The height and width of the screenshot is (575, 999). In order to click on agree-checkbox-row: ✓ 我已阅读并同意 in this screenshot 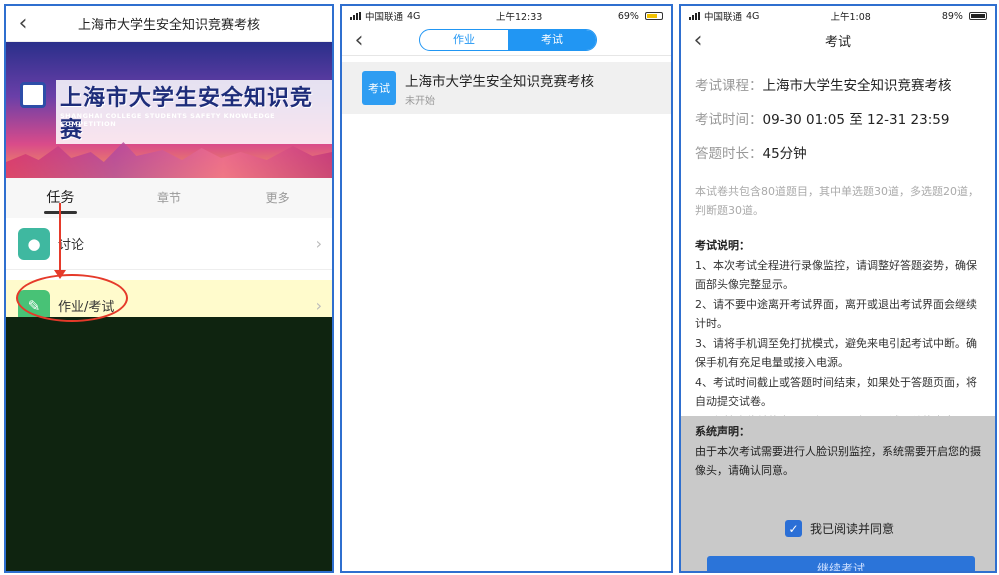, I will do `click(839, 528)`.